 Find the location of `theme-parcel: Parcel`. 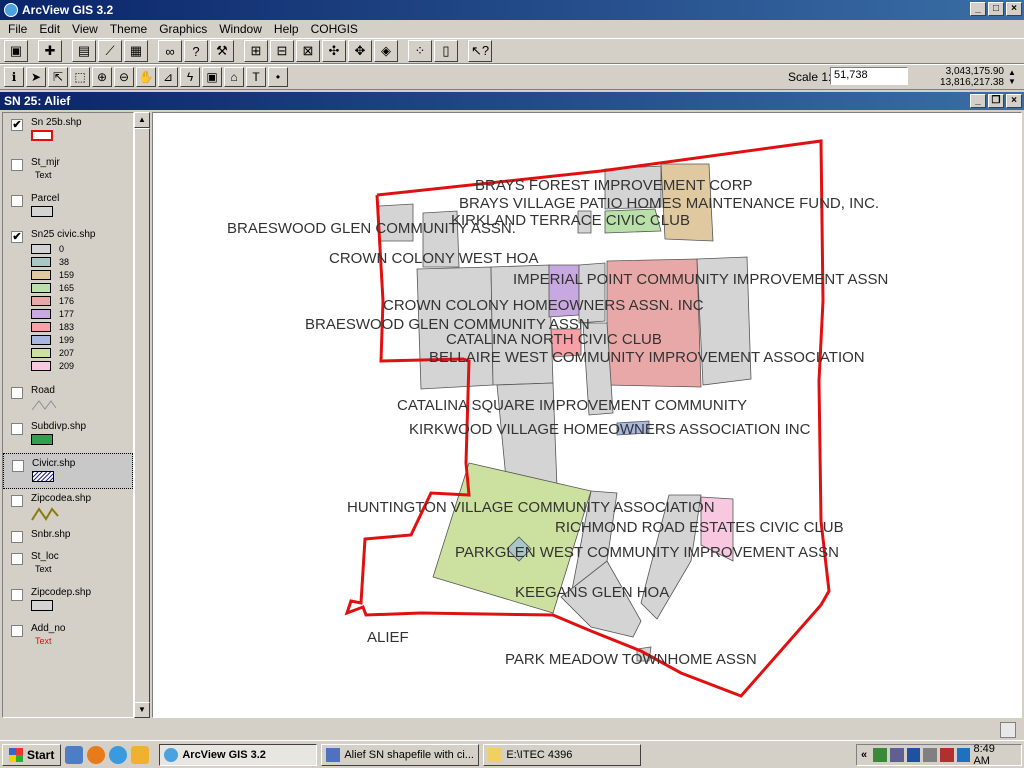

theme-parcel: Parcel is located at coordinates (68, 207).